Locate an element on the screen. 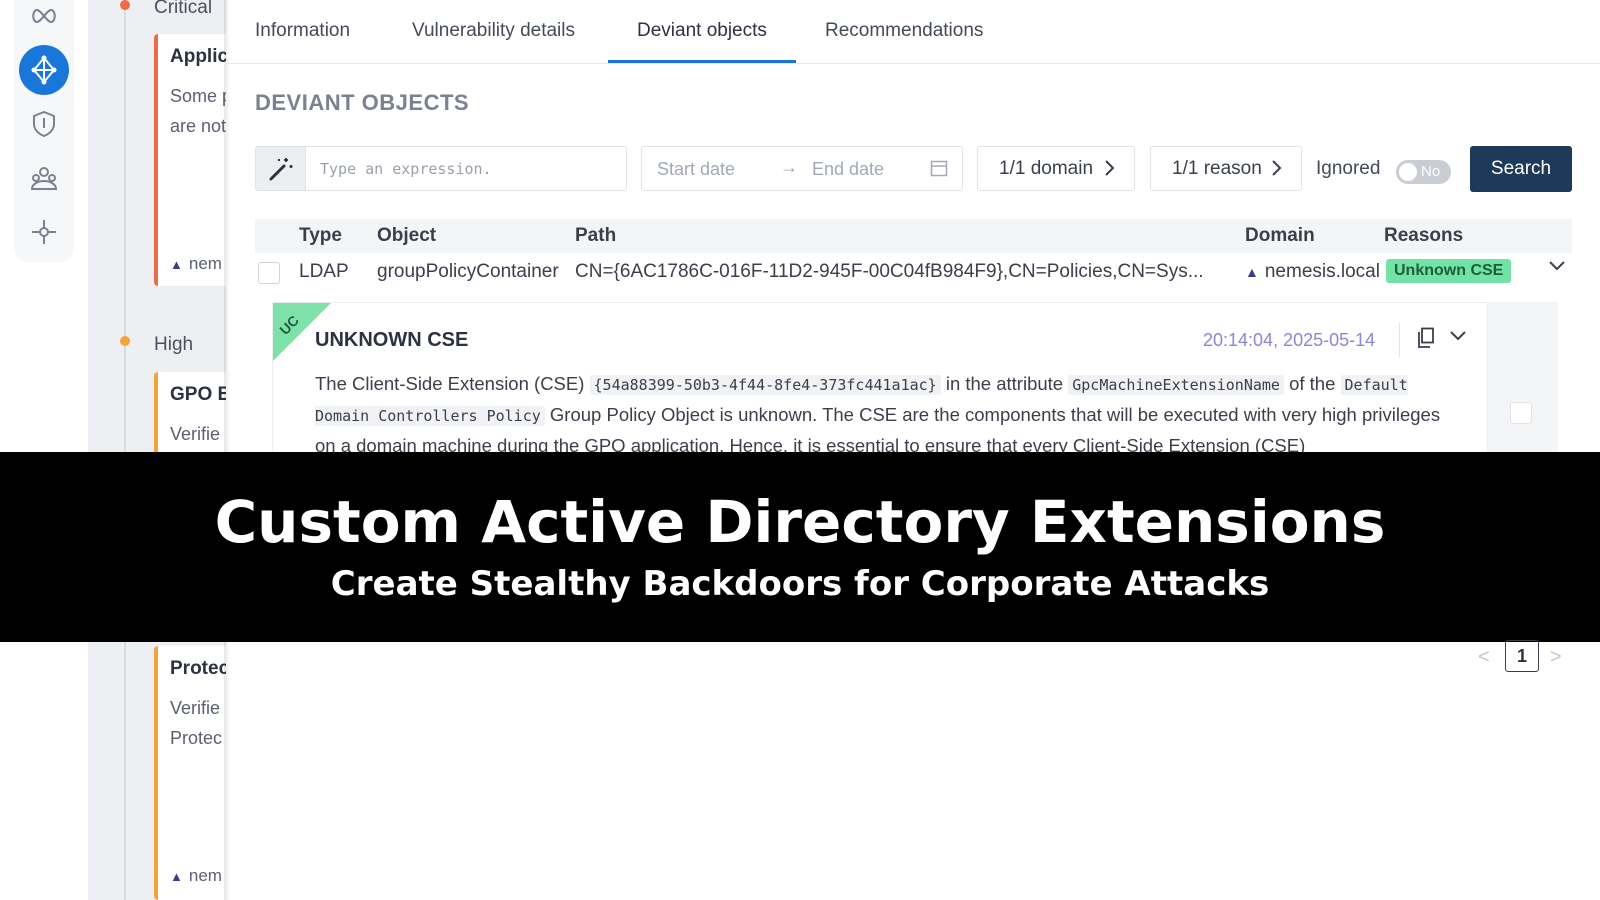 The image size is (1600, 900). active-tab-indicator is located at coordinates (702, 61).